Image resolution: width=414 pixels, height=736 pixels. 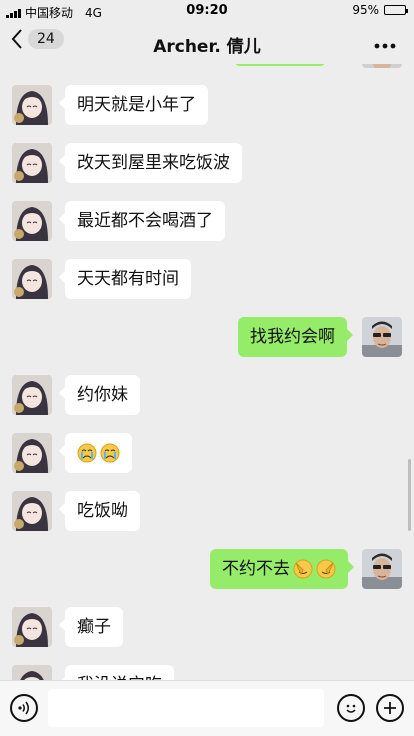 What do you see at coordinates (46, 39) in the screenshot?
I see `unread-count-badge: 24` at bounding box center [46, 39].